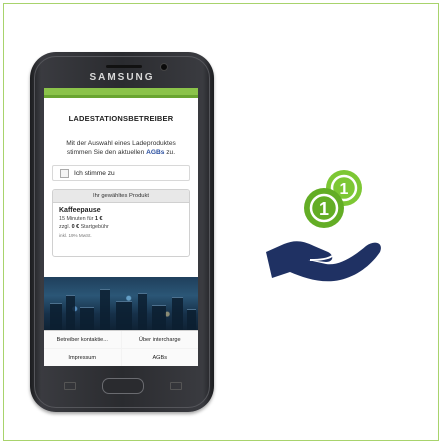  Describe the element at coordinates (121, 118) in the screenshot. I see `page-title: LADESTATIONSBETREIBER` at that location.